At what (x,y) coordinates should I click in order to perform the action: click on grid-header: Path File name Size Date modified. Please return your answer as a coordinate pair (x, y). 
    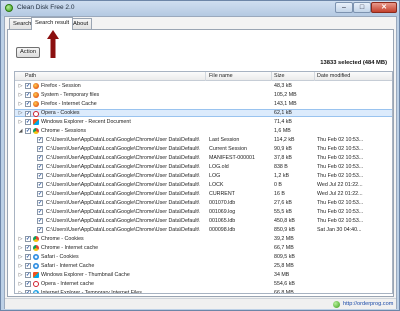
    Looking at the image, I should click on (203, 76).